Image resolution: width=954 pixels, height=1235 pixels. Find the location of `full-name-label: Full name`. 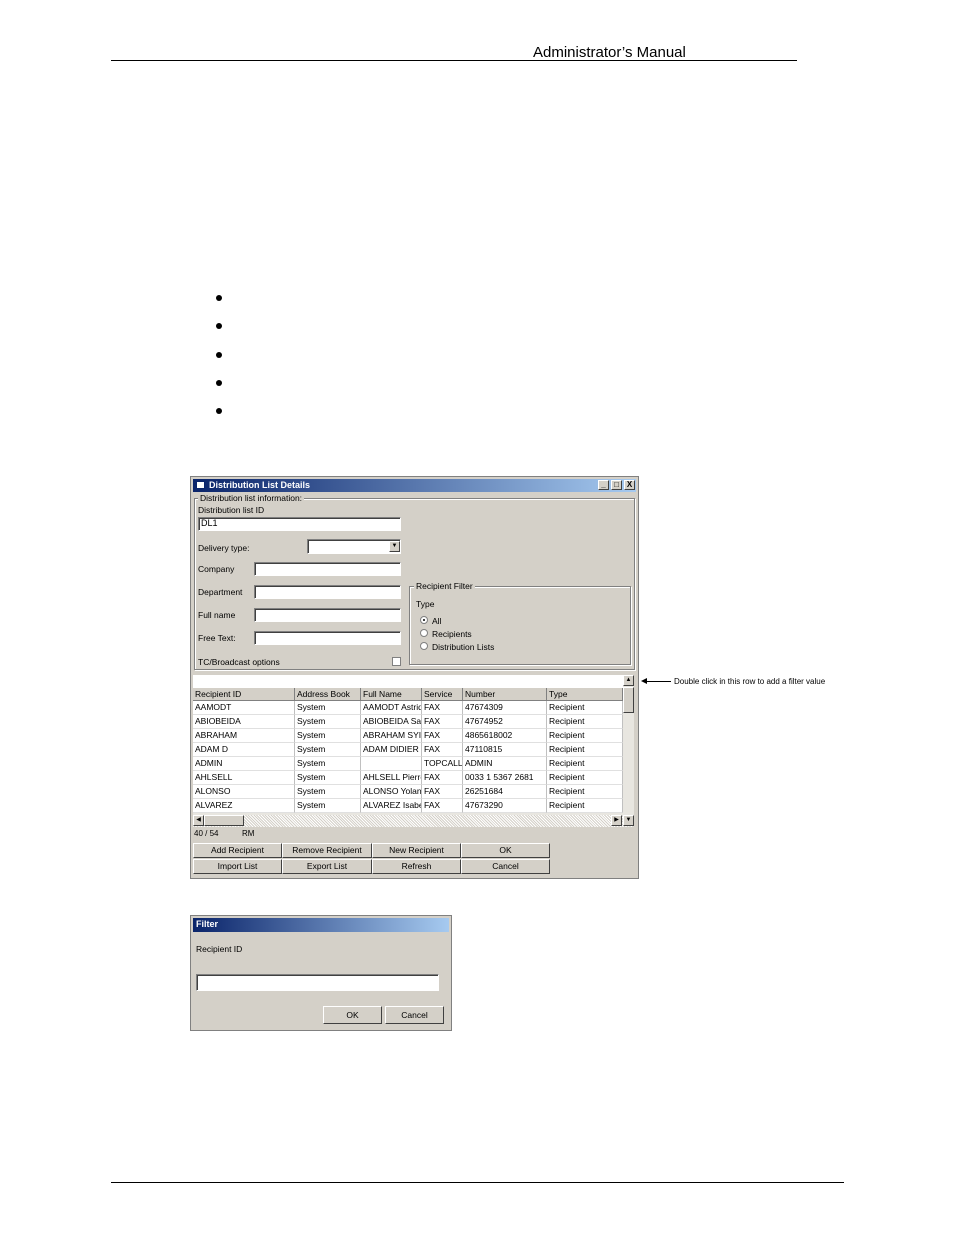

full-name-label: Full name is located at coordinates (217, 615).